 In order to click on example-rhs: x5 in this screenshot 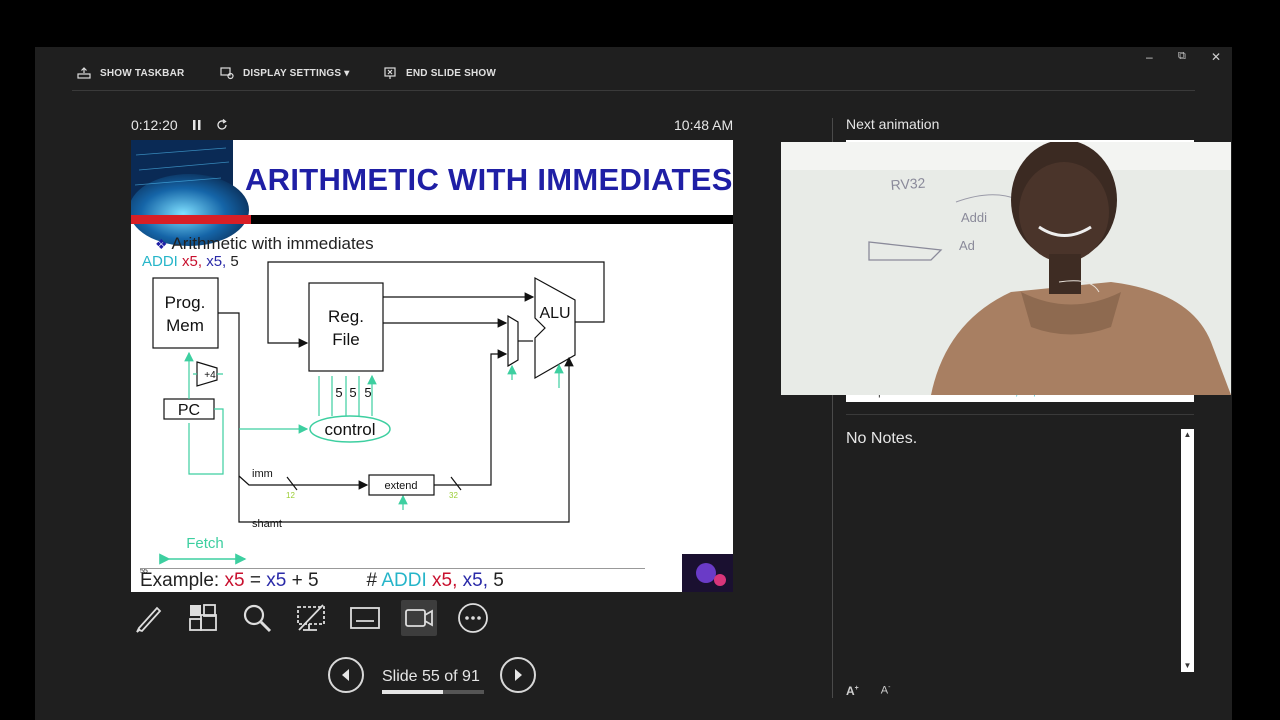, I will do `click(276, 580)`.